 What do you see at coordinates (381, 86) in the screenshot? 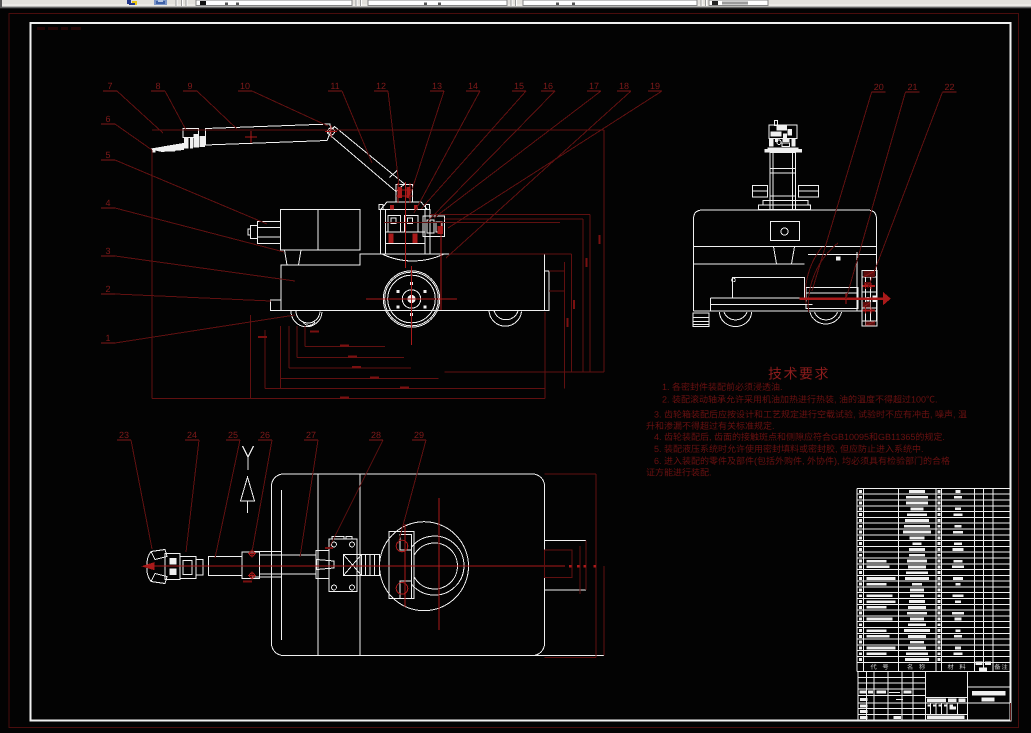
I see `svg-text: 12` at bounding box center [381, 86].